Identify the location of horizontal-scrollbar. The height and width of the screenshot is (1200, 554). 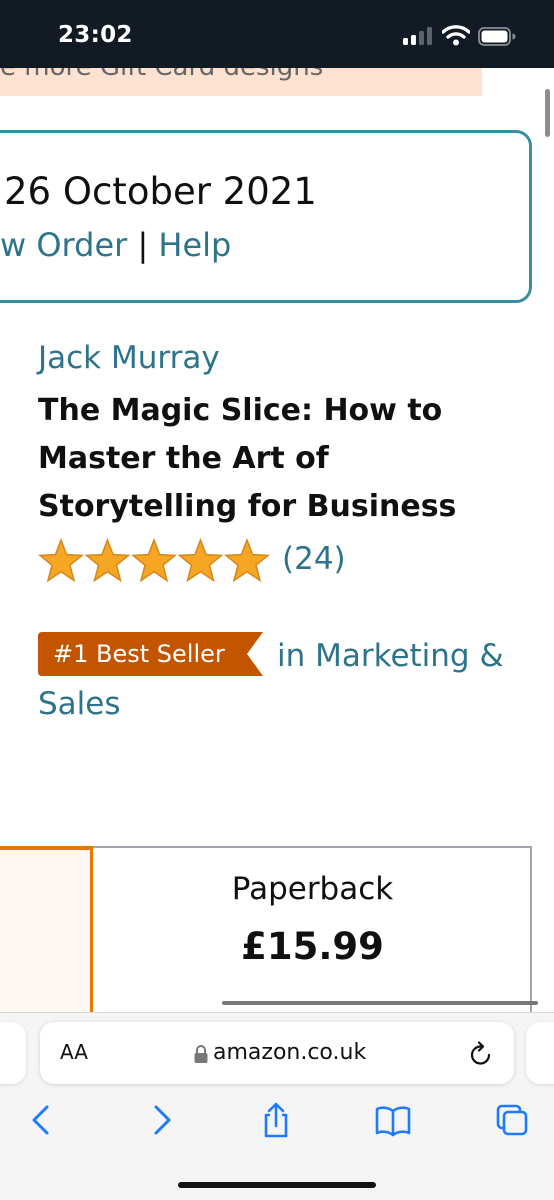
(380, 1003).